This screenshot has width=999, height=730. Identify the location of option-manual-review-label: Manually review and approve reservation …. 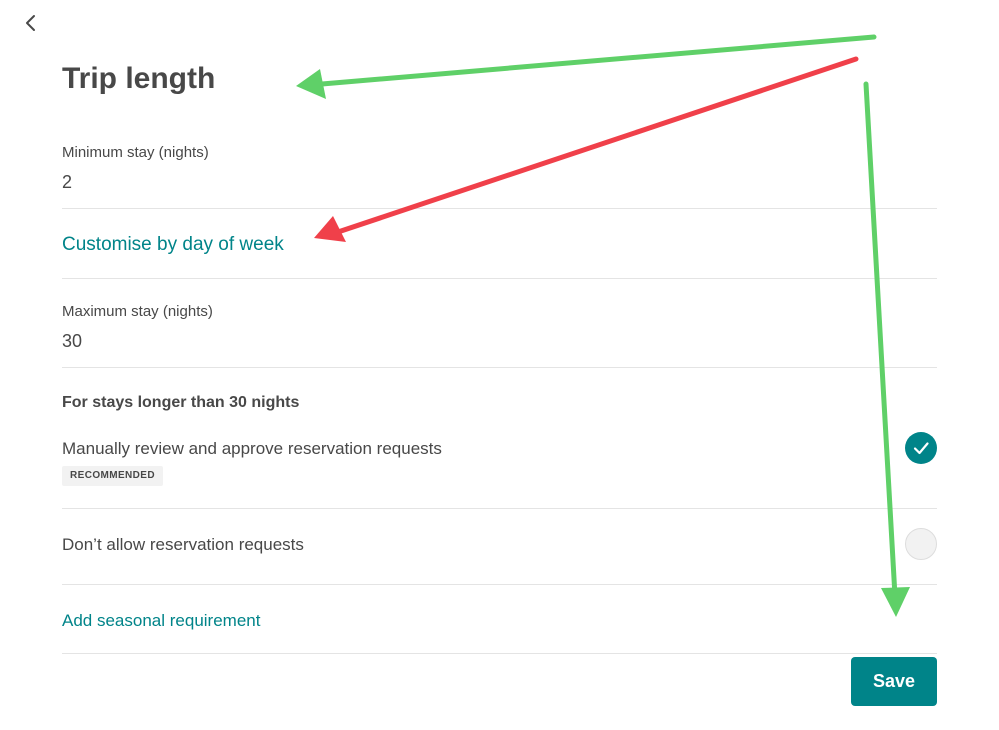
(252, 448).